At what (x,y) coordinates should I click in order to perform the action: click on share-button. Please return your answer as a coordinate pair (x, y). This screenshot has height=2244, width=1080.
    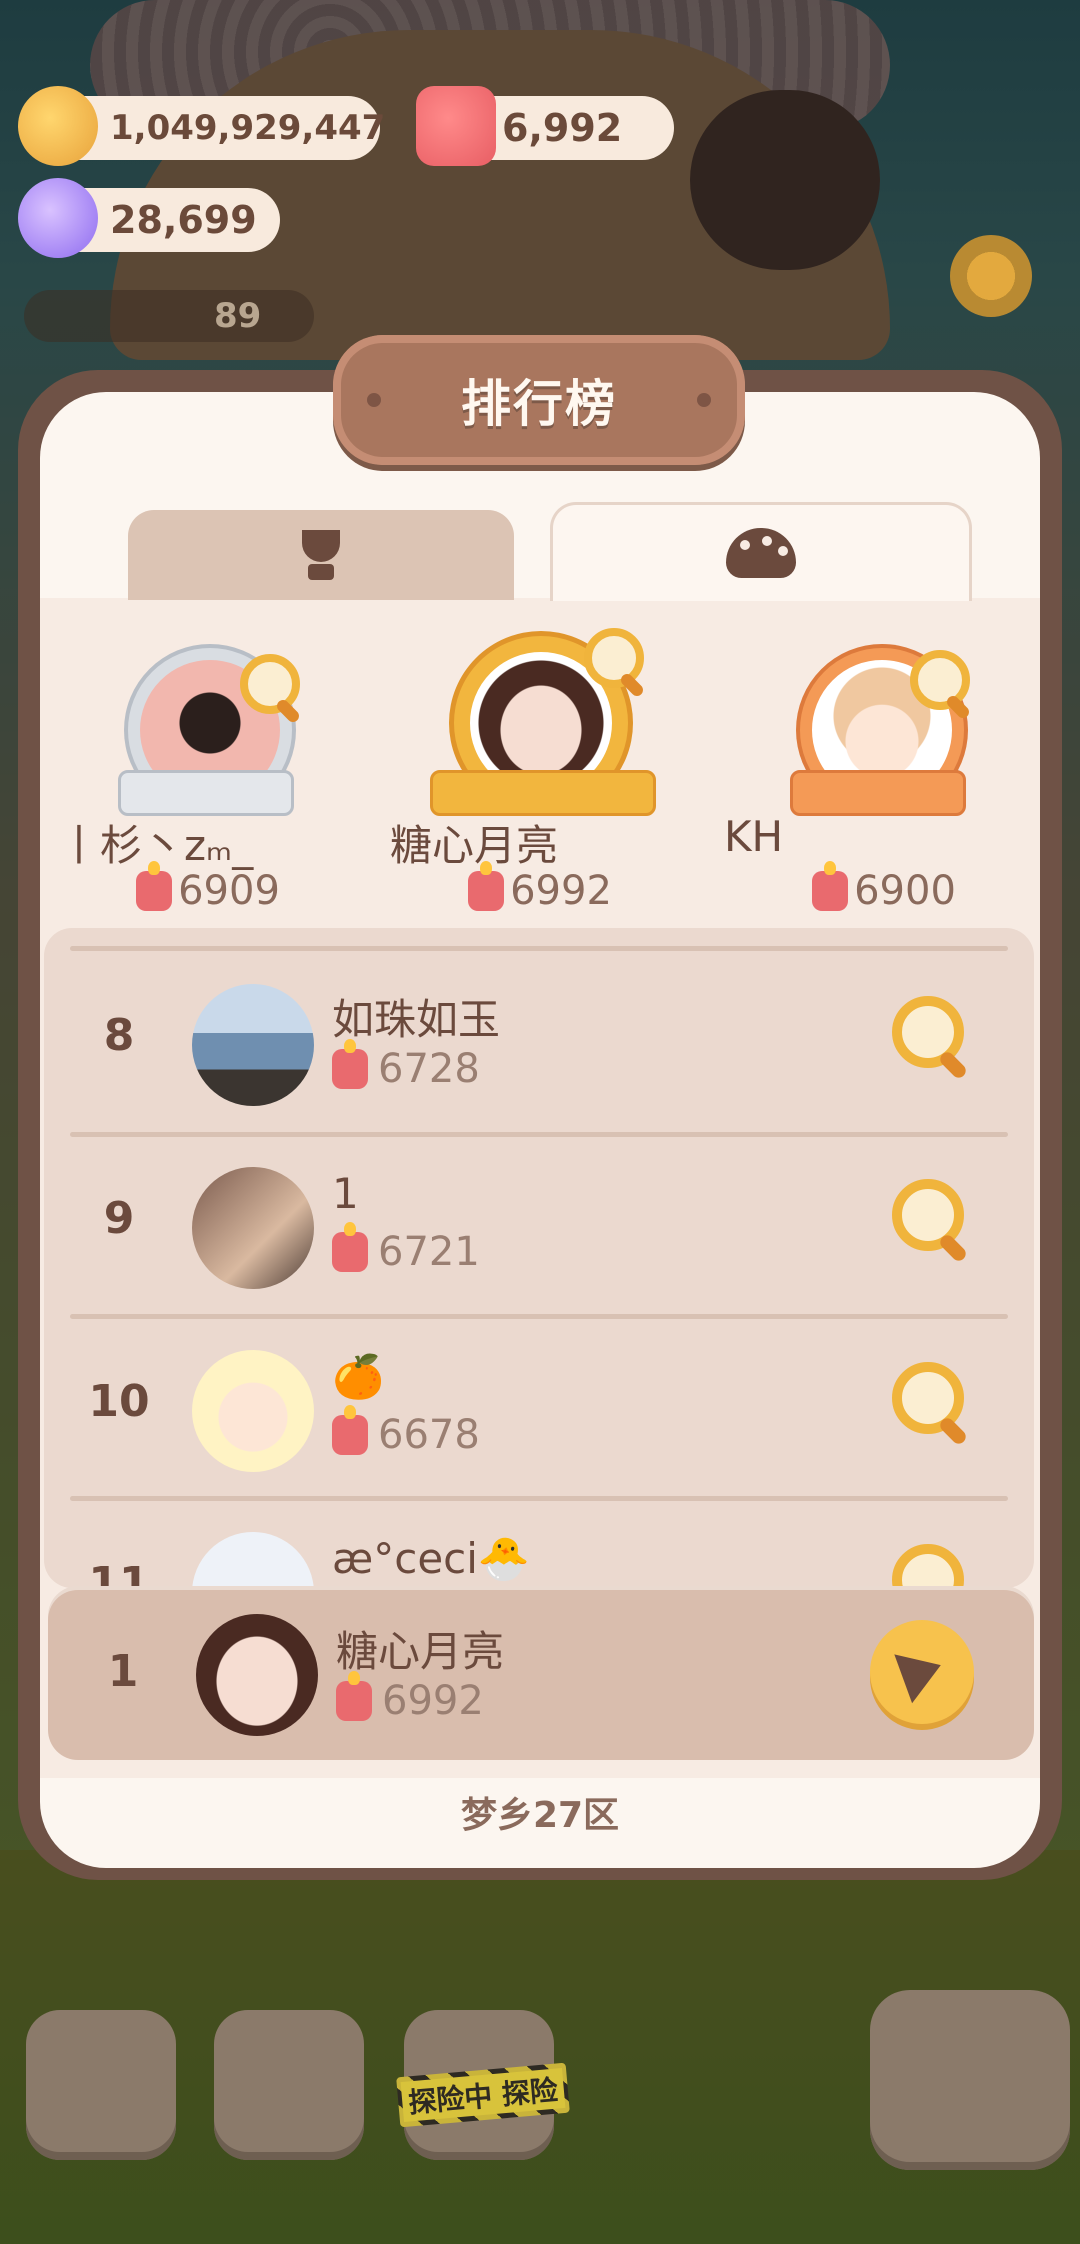
    Looking at the image, I should click on (922, 1672).